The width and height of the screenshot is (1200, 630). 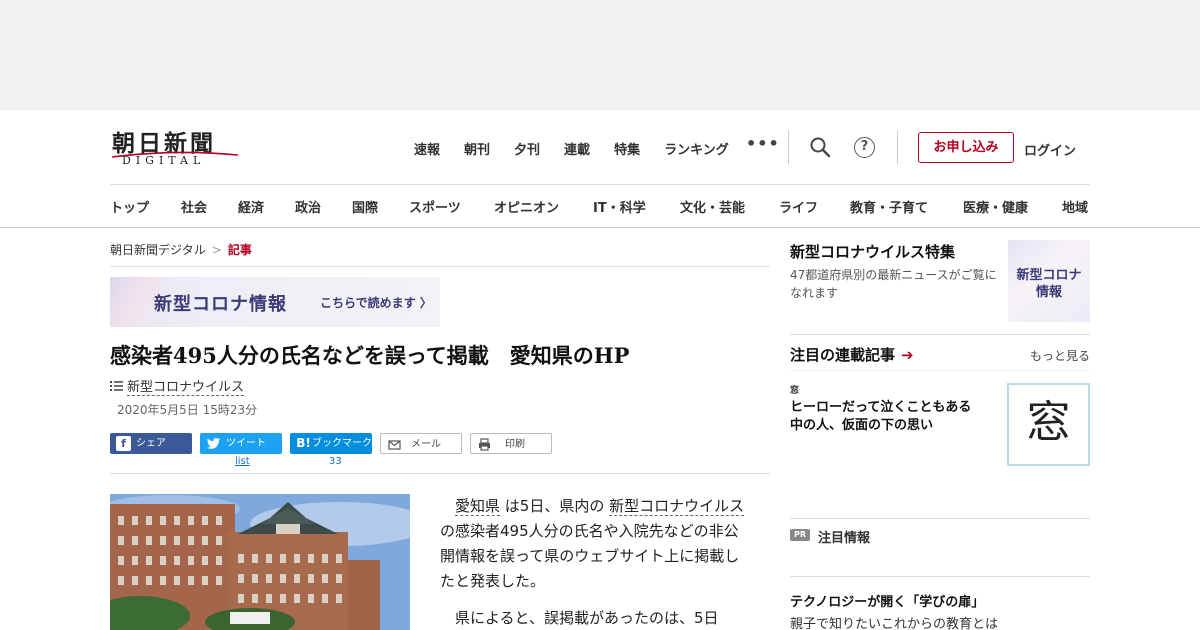 What do you see at coordinates (893, 284) in the screenshot?
I see `covid-feature-description: 47都道府県別の最新ニュースがご覧になれます` at bounding box center [893, 284].